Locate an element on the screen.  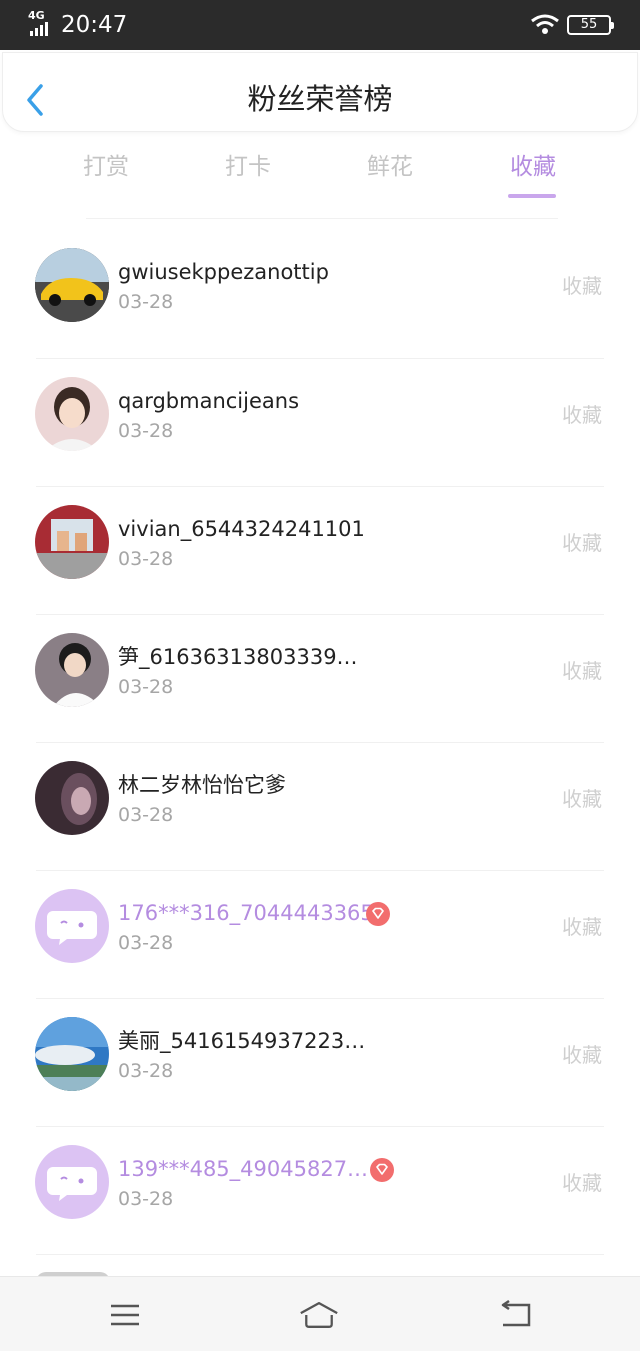
list-item: gwiusekppezanottip 03-28 收藏 is located at coordinates (319, 294).